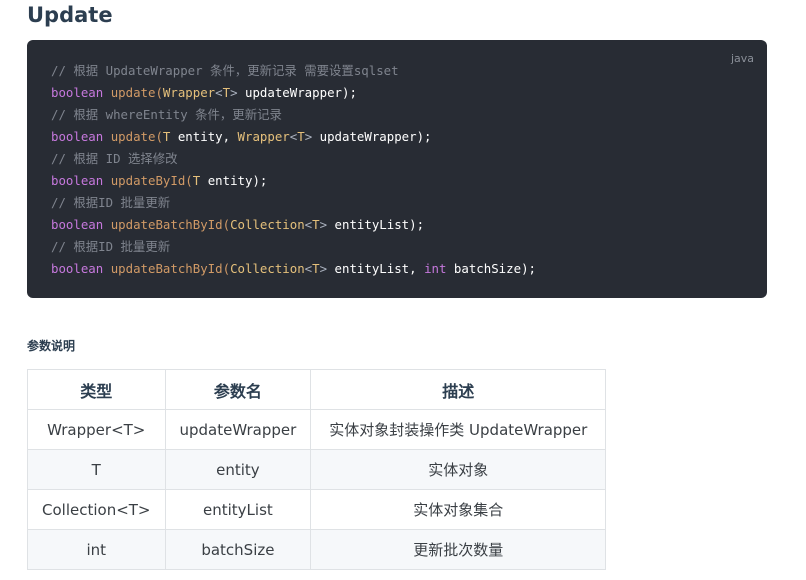 This screenshot has width=806, height=580. Describe the element at coordinates (96, 389) in the screenshot. I see `header-type: 类型` at that location.